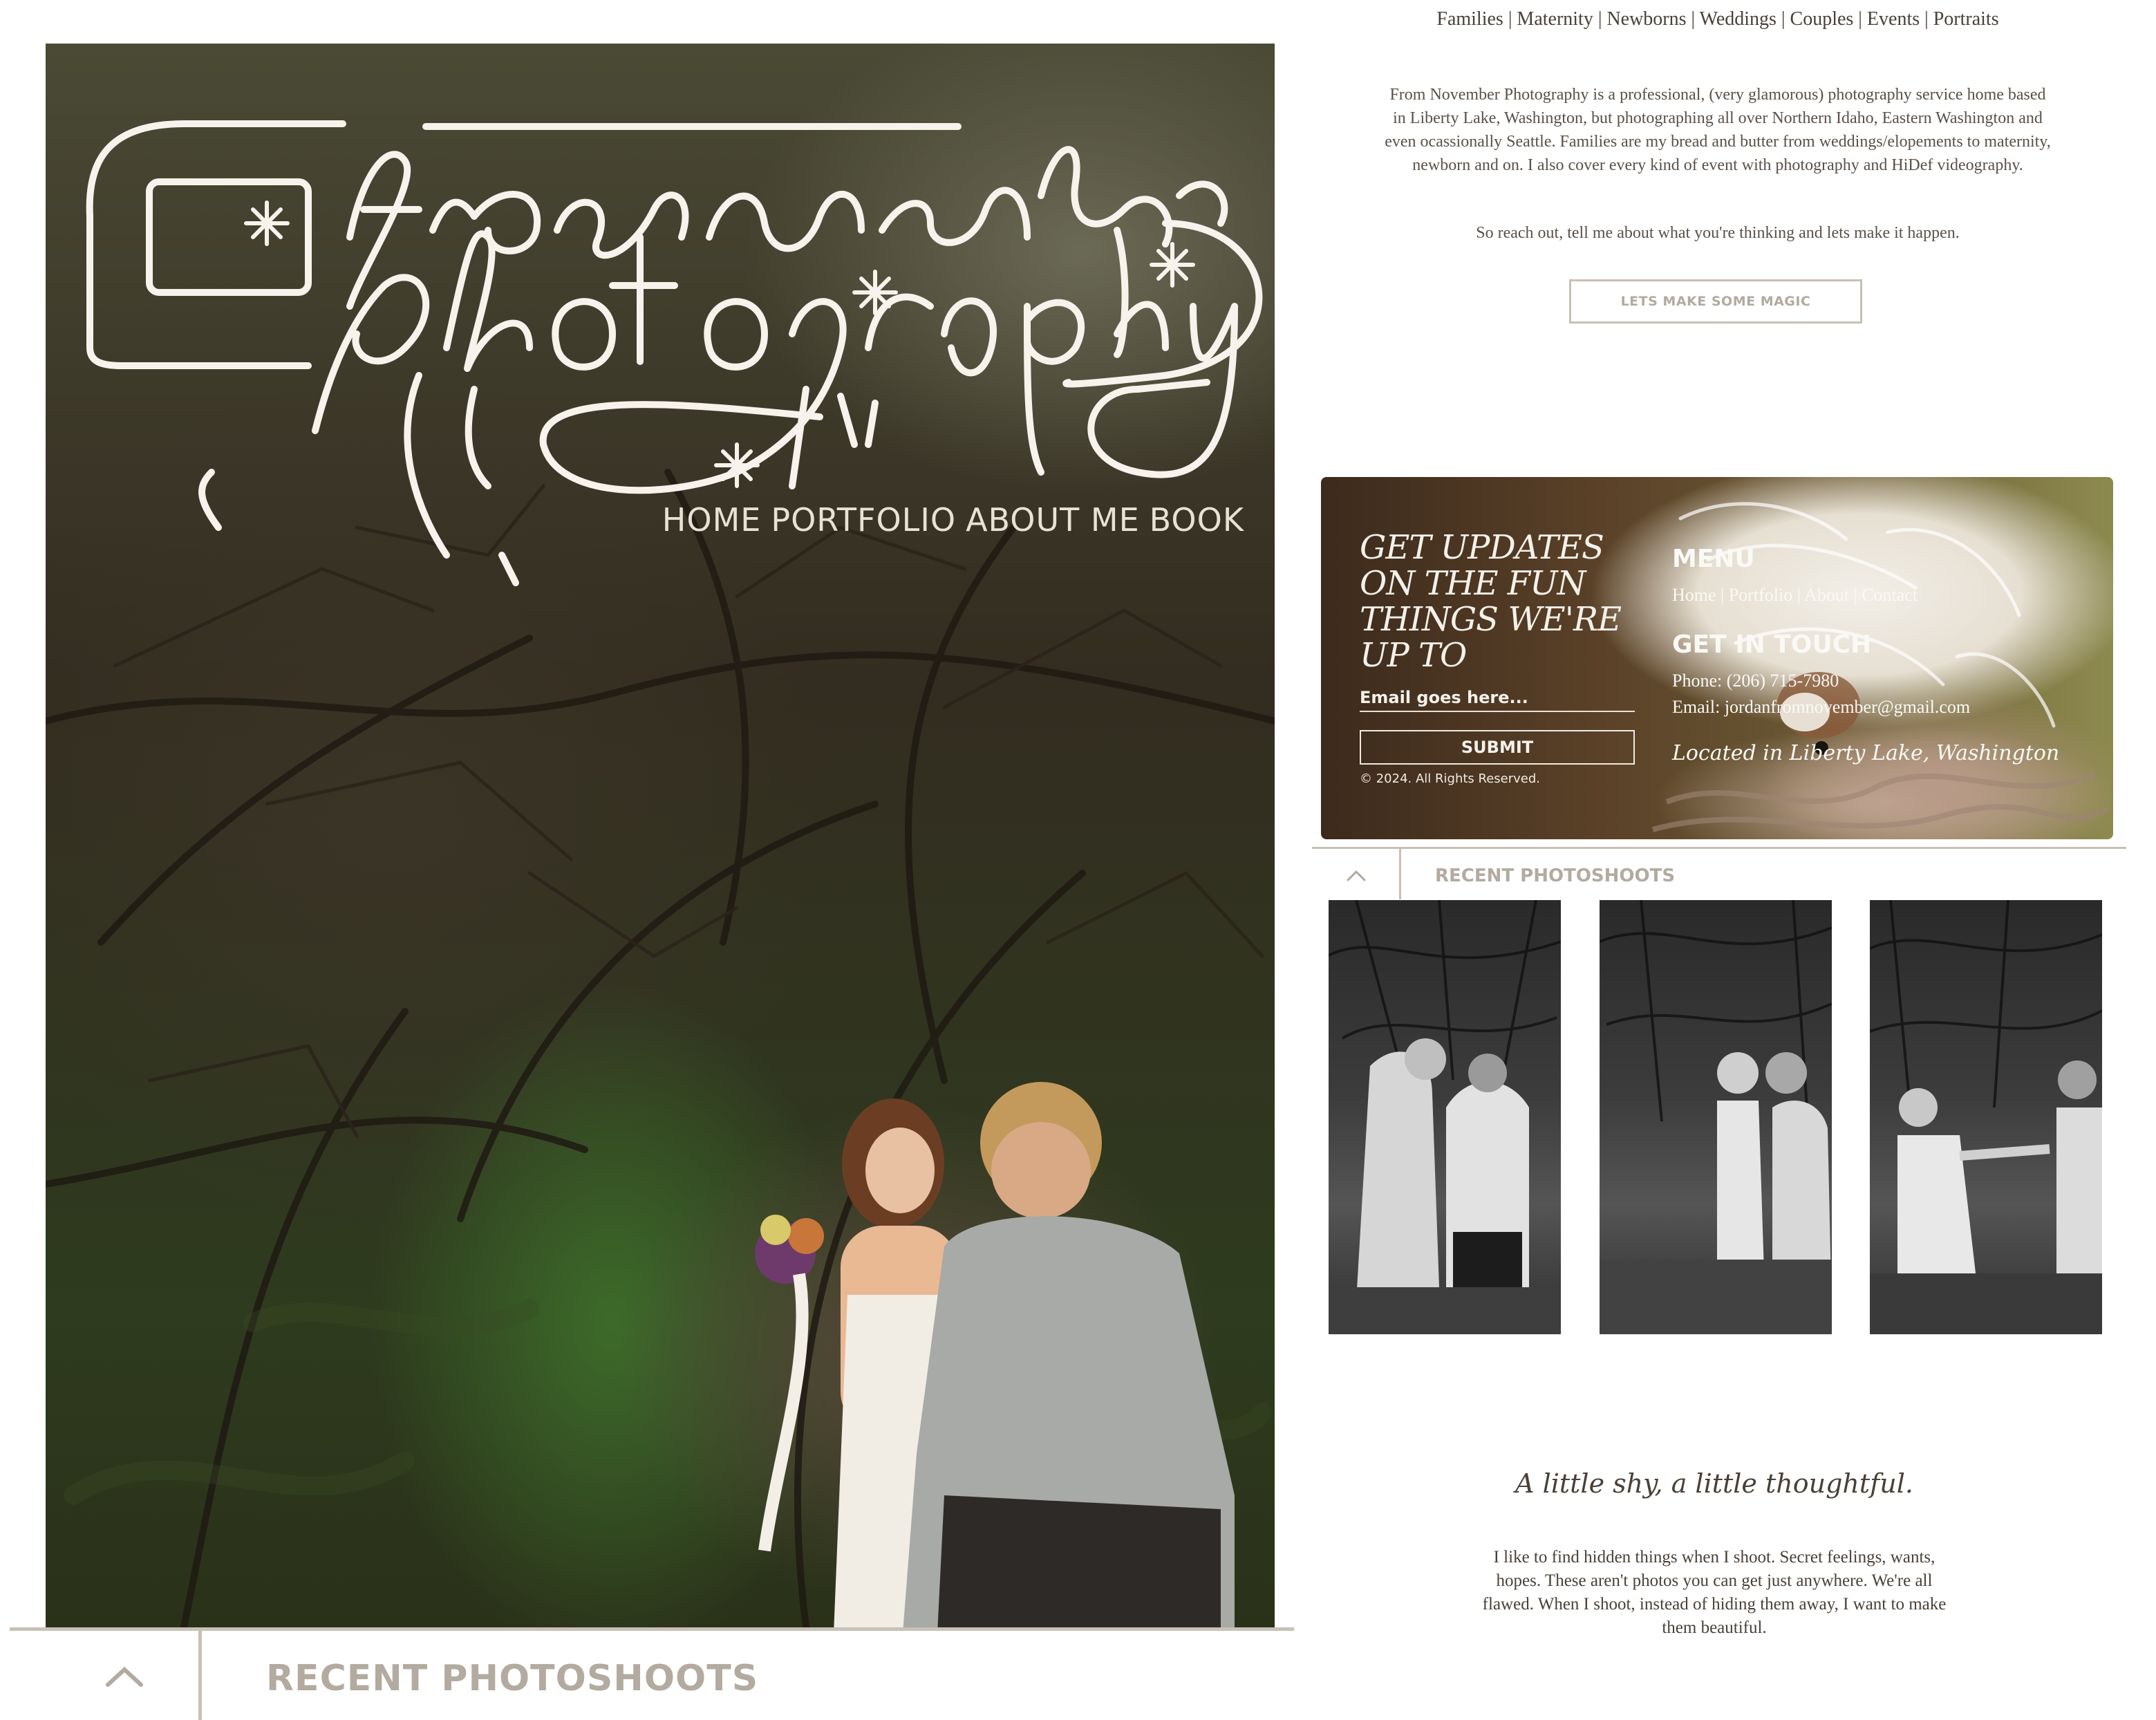  I want to click on contact-heading: GET IN TOUCH, so click(1772, 644).